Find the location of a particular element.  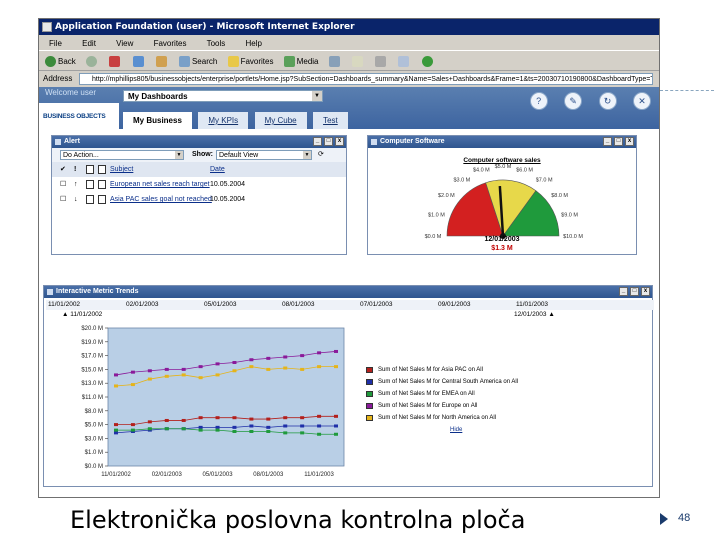

edit-icon: ✎ is located at coordinates (573, 101).